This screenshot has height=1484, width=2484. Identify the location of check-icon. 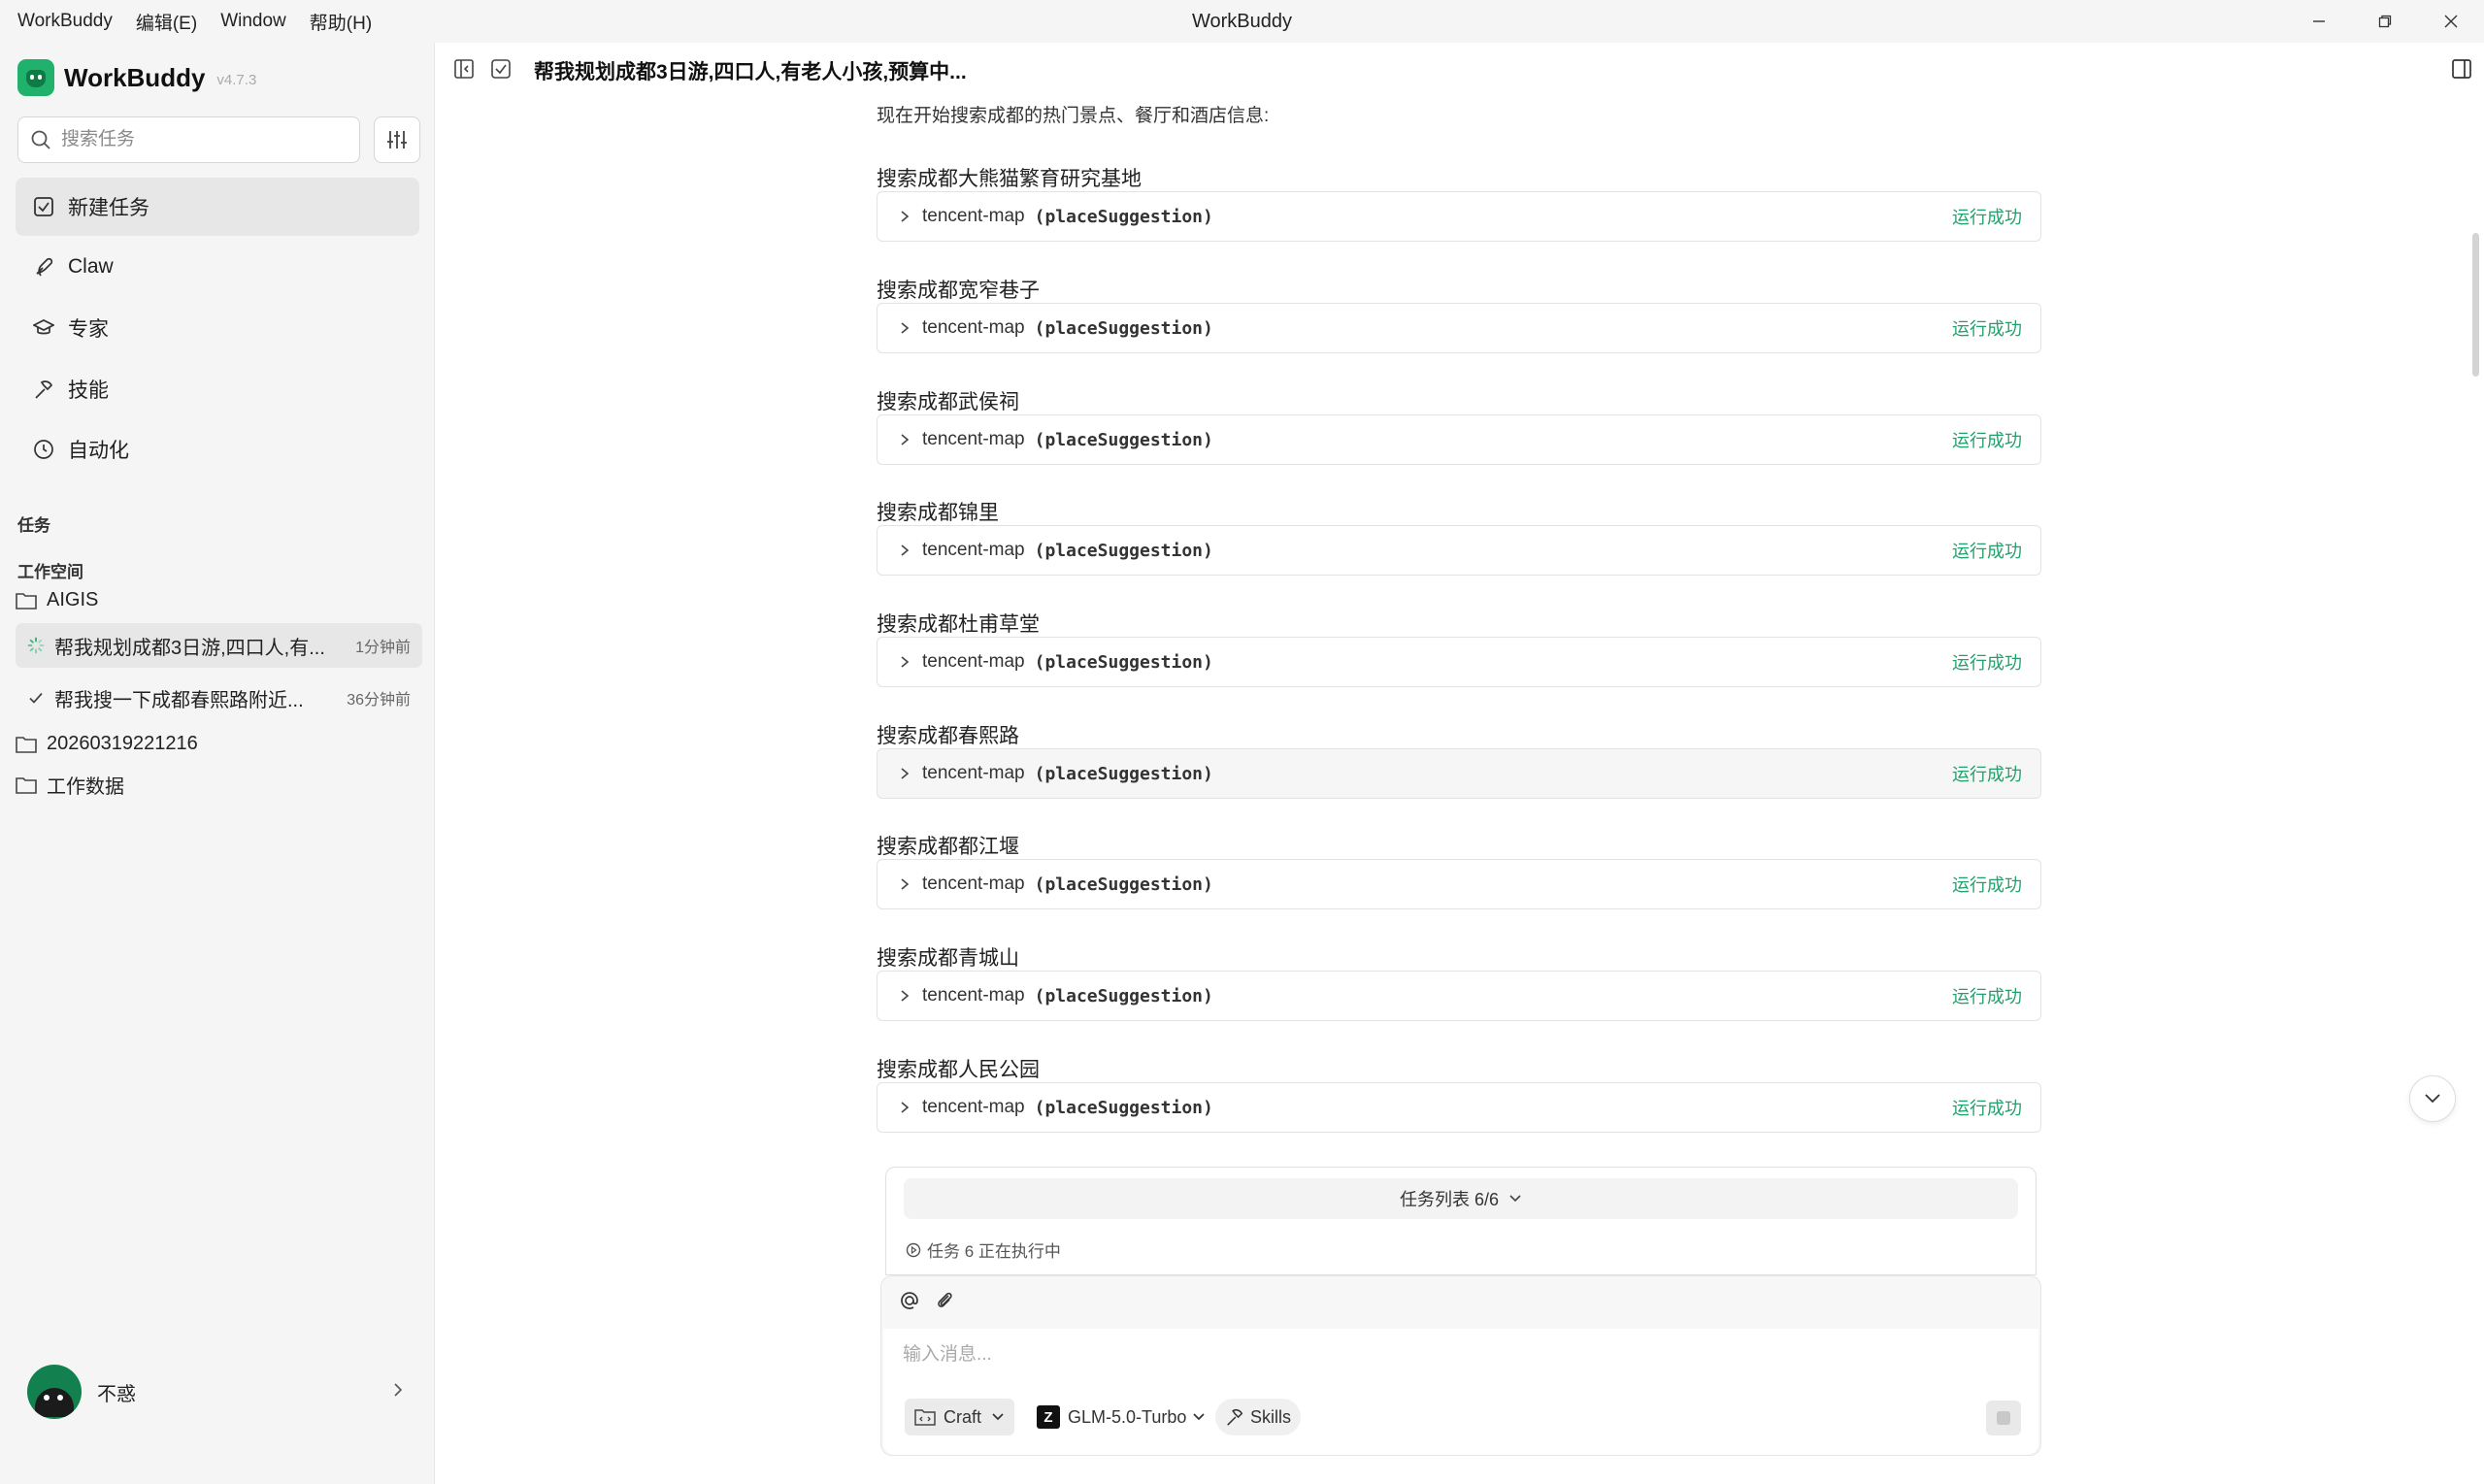
(36, 698).